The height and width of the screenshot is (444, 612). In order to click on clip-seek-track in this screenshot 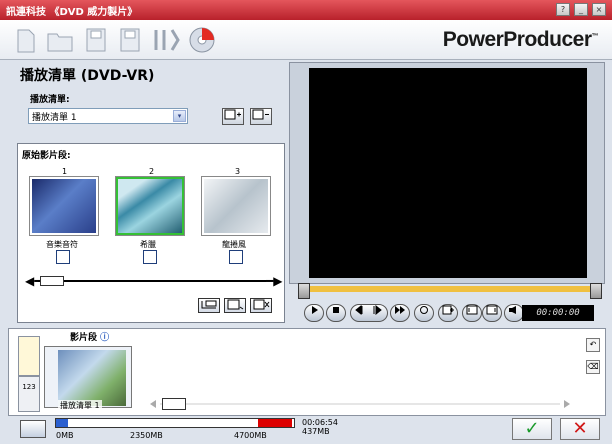, I will do `click(152, 281)`.